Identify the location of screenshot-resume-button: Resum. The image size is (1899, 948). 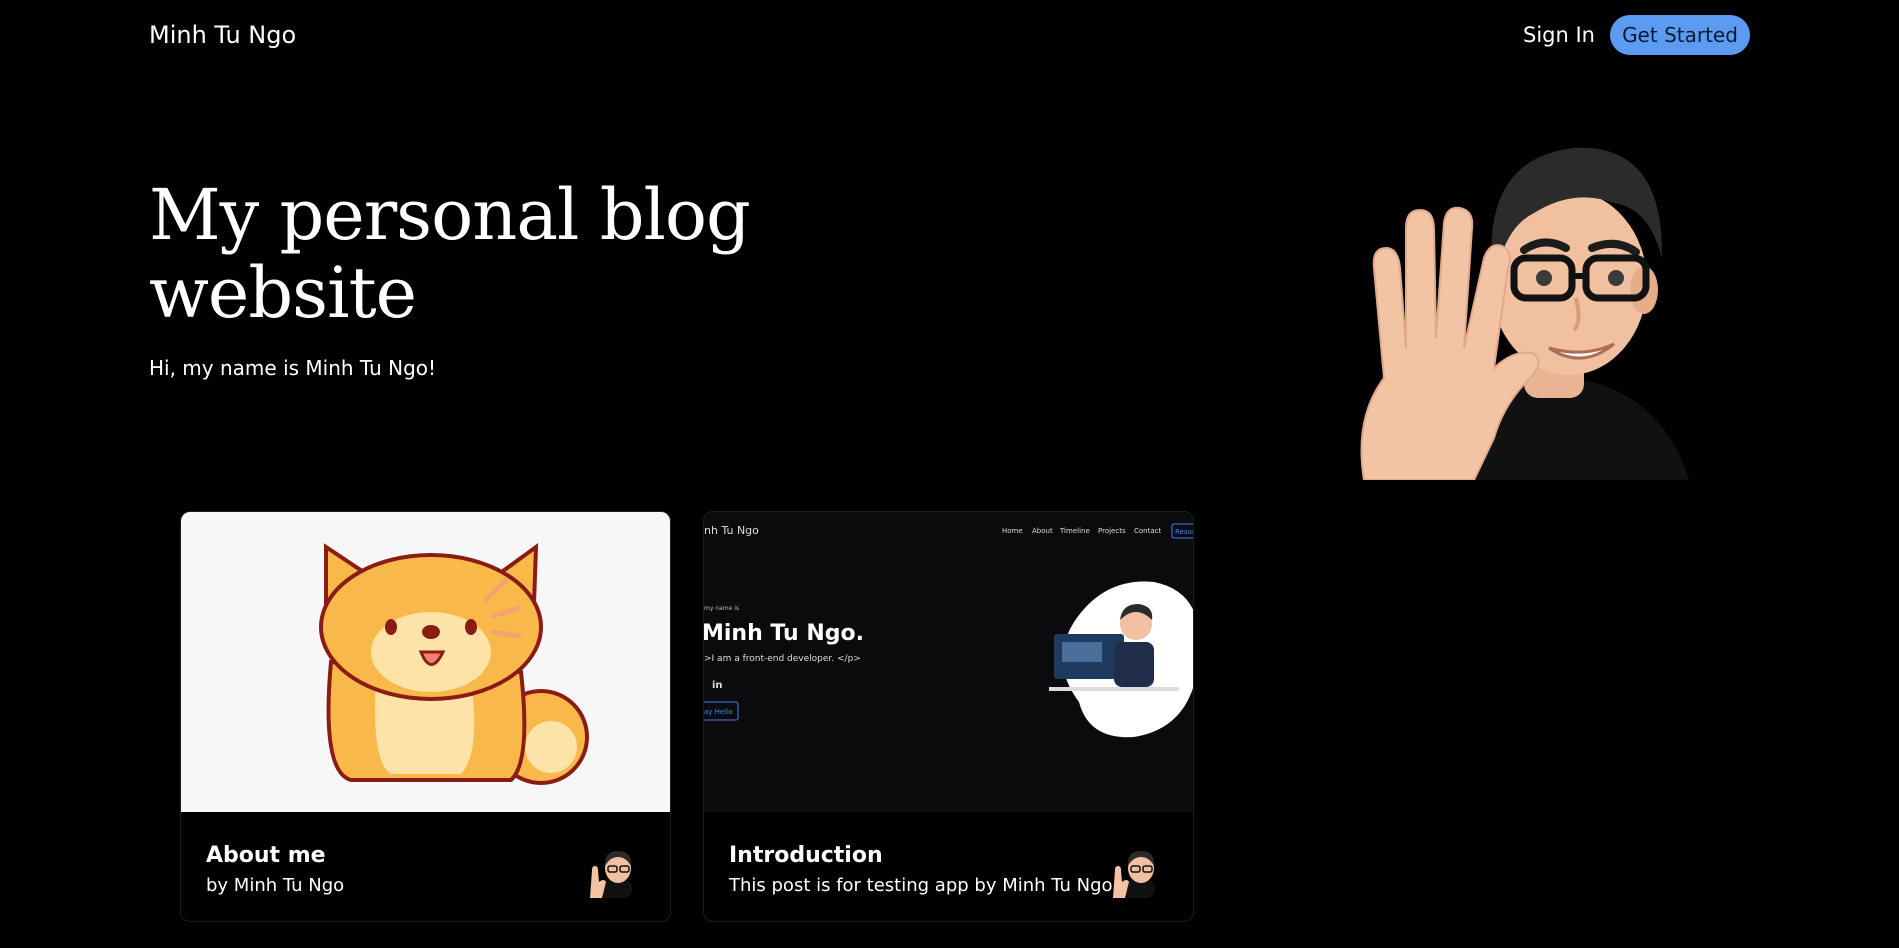
(1184, 532).